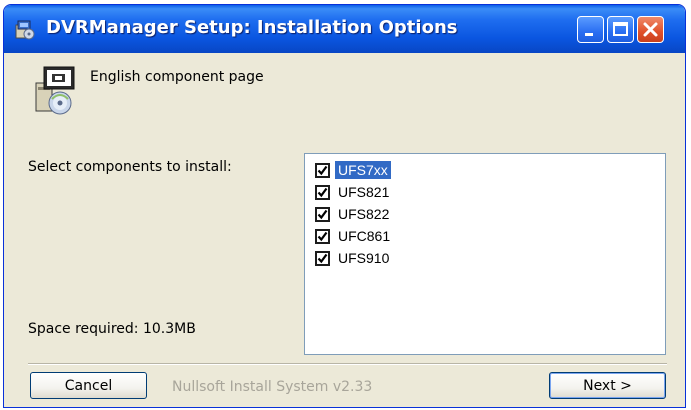  I want to click on component-item: UFS822, so click(353, 214).